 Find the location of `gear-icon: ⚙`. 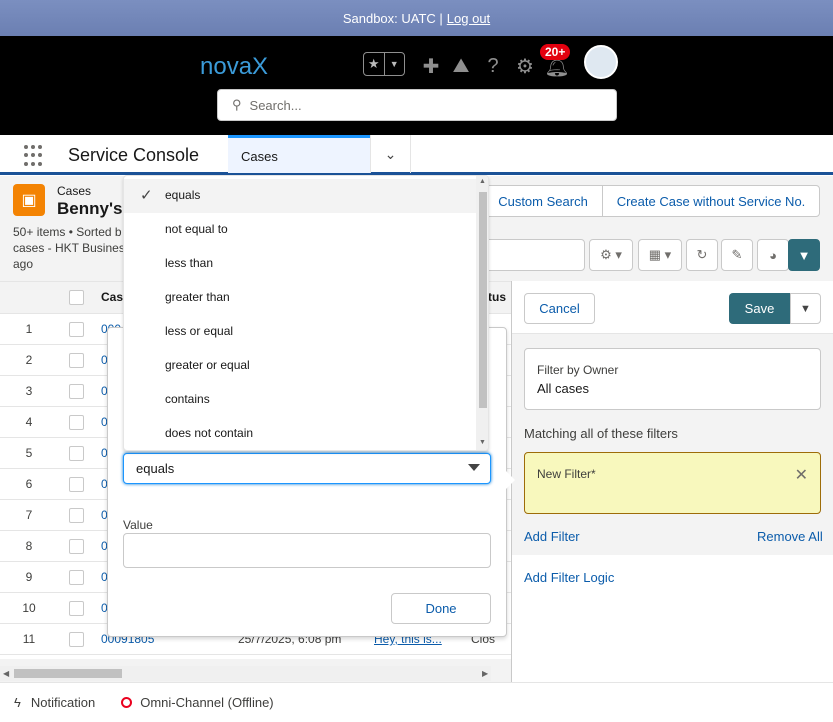

gear-icon: ⚙ is located at coordinates (525, 66).